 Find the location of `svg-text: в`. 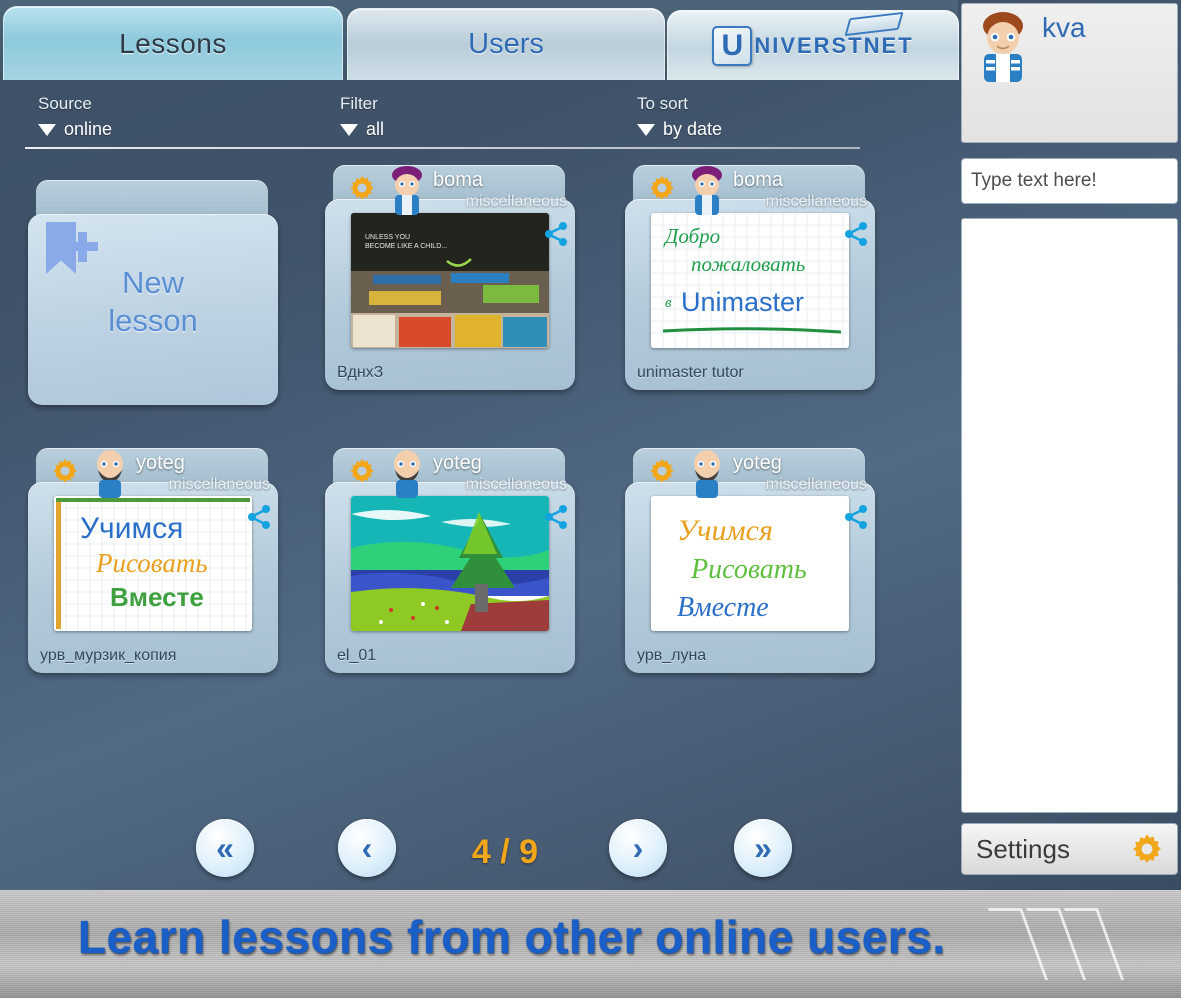

svg-text: в is located at coordinates (668, 303).